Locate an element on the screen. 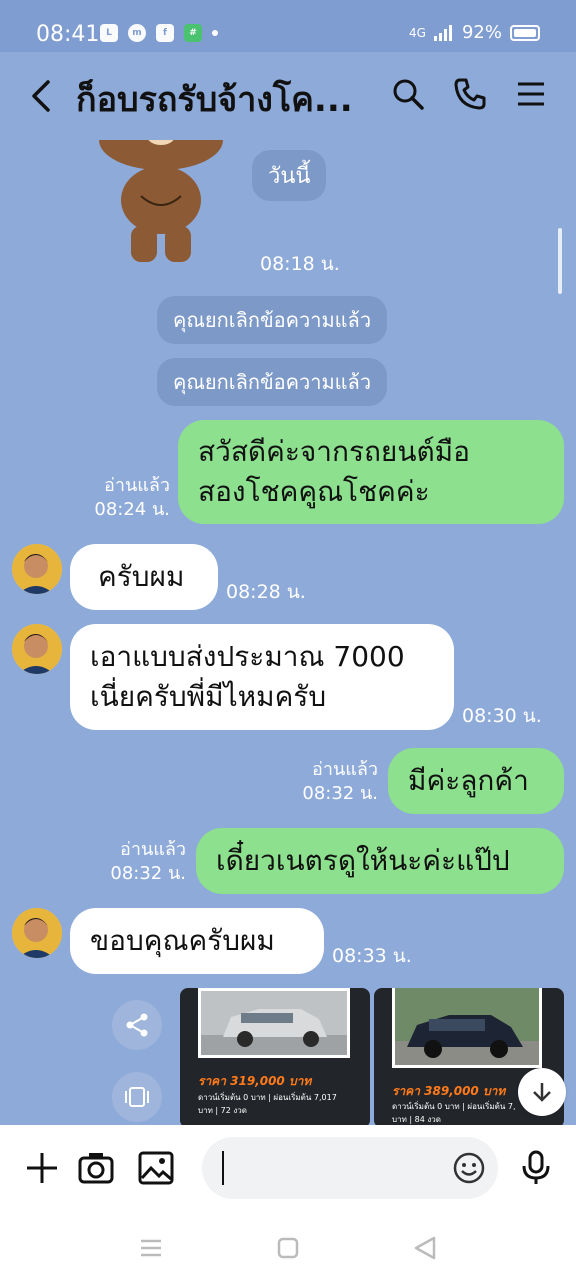  date-divider: วันนี้ is located at coordinates (289, 175).